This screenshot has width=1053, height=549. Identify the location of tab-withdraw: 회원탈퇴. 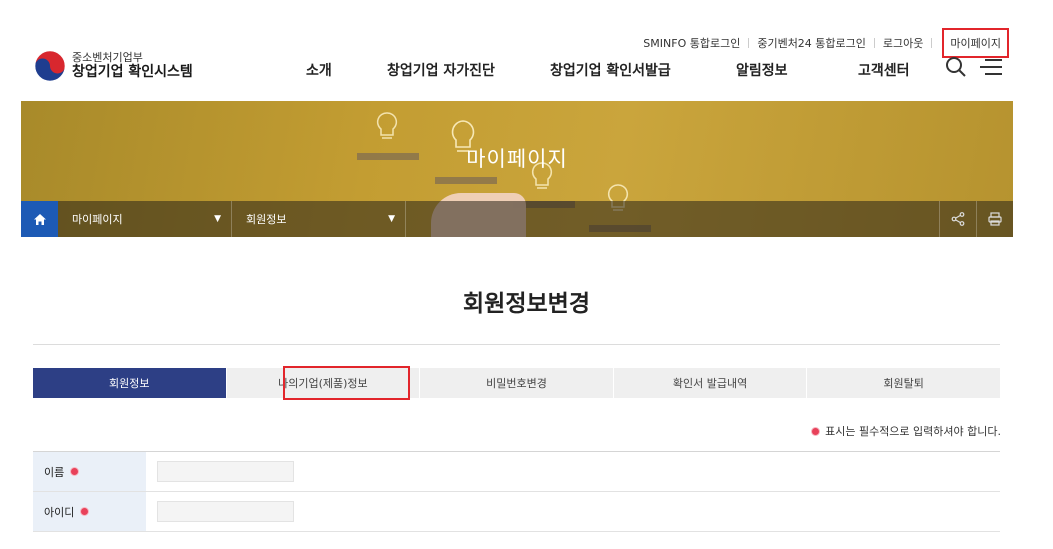
(903, 383).